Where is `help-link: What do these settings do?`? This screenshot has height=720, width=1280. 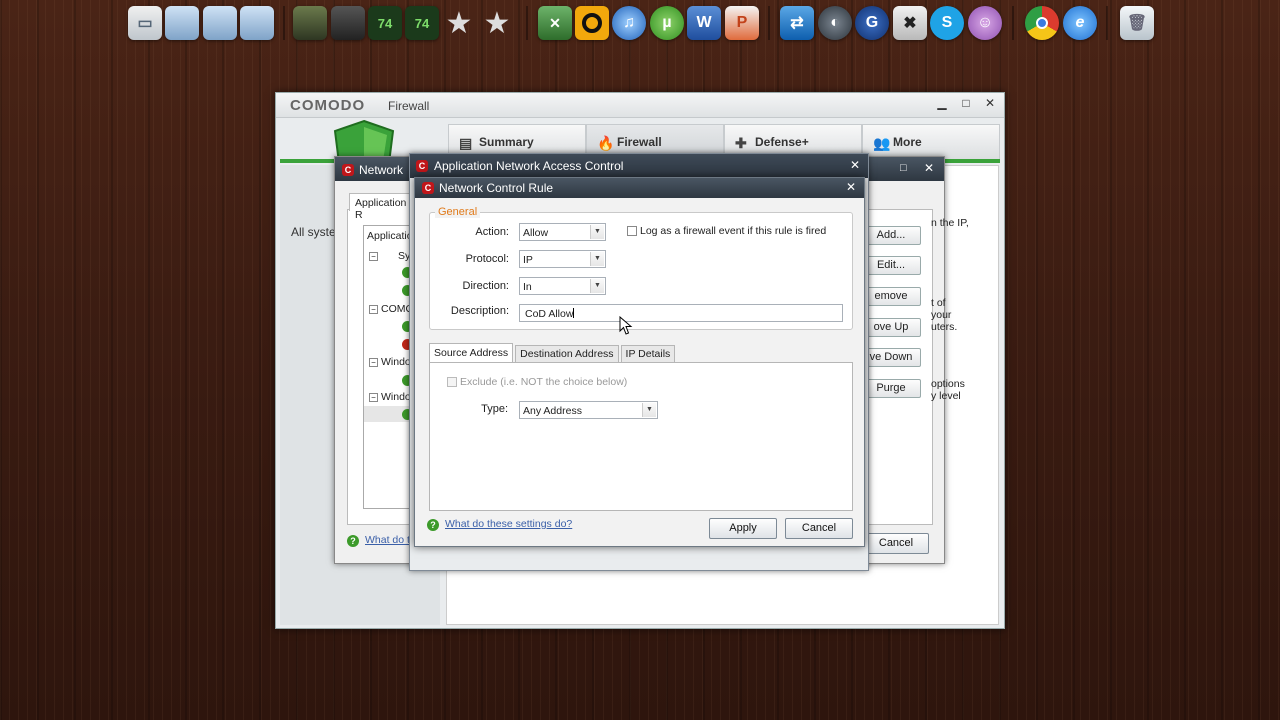 help-link: What do these settings do? is located at coordinates (508, 524).